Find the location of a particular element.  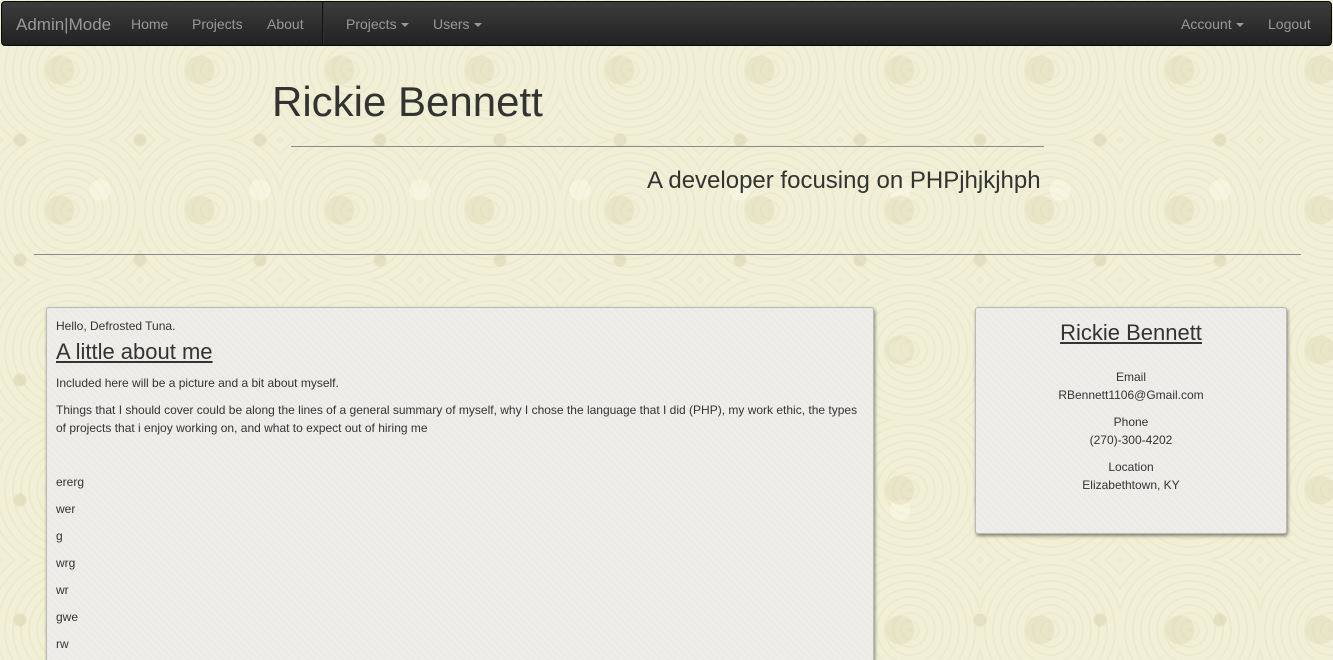

page-subtitle: A developer focusing on PHPjhjkjhph is located at coordinates (844, 180).